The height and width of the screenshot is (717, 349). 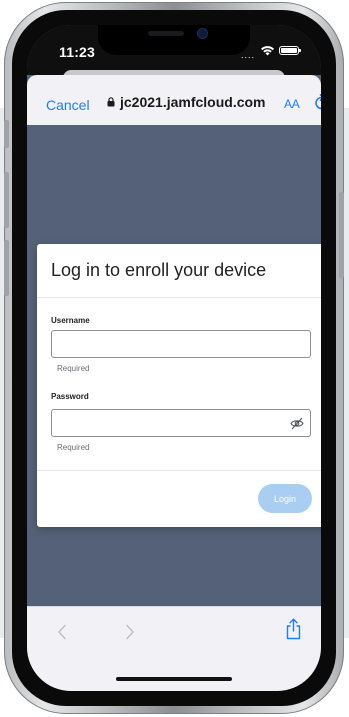 What do you see at coordinates (62, 632) in the screenshot?
I see `back-icon` at bounding box center [62, 632].